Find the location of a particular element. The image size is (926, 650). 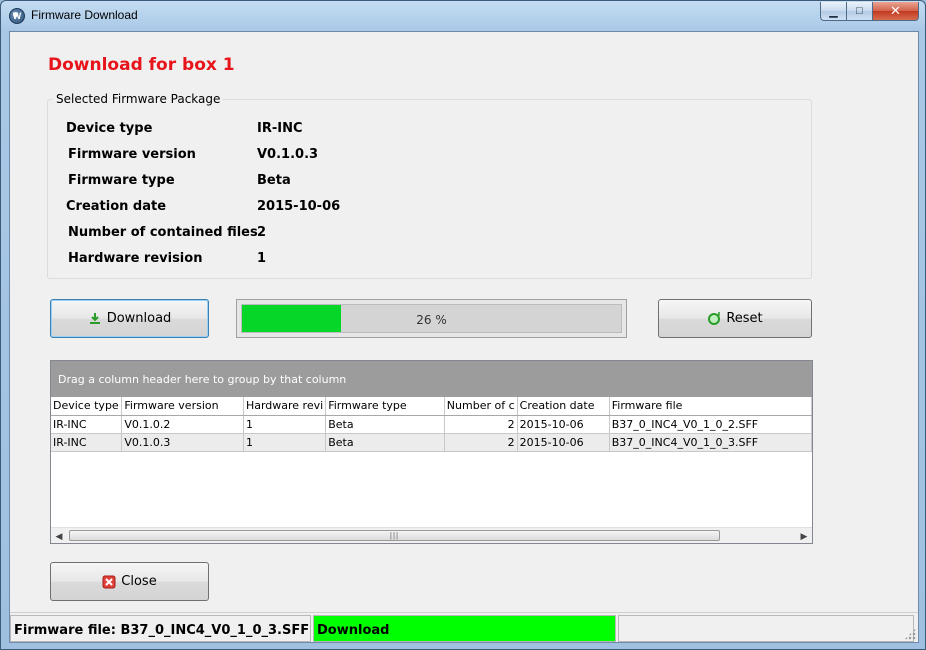

creation-date-label: Creation date is located at coordinates (116, 206).